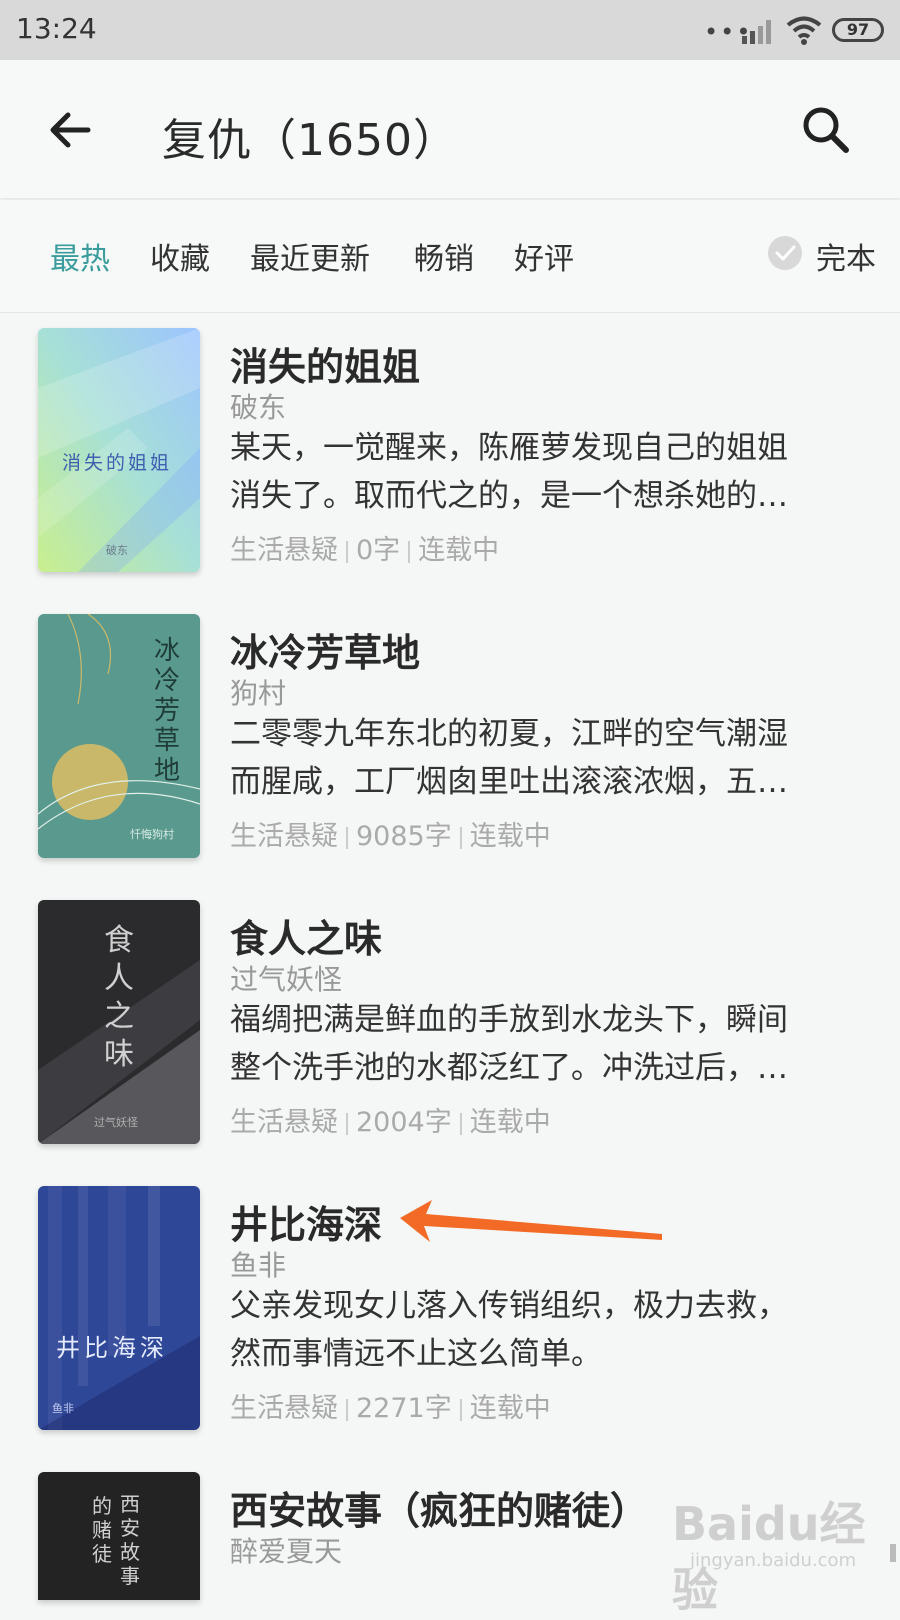 This screenshot has height=1620, width=900. Describe the element at coordinates (509, 448) in the screenshot. I see `description-line: 某天，一觉醒来，陈雁萝发现自己的姐姐` at that location.